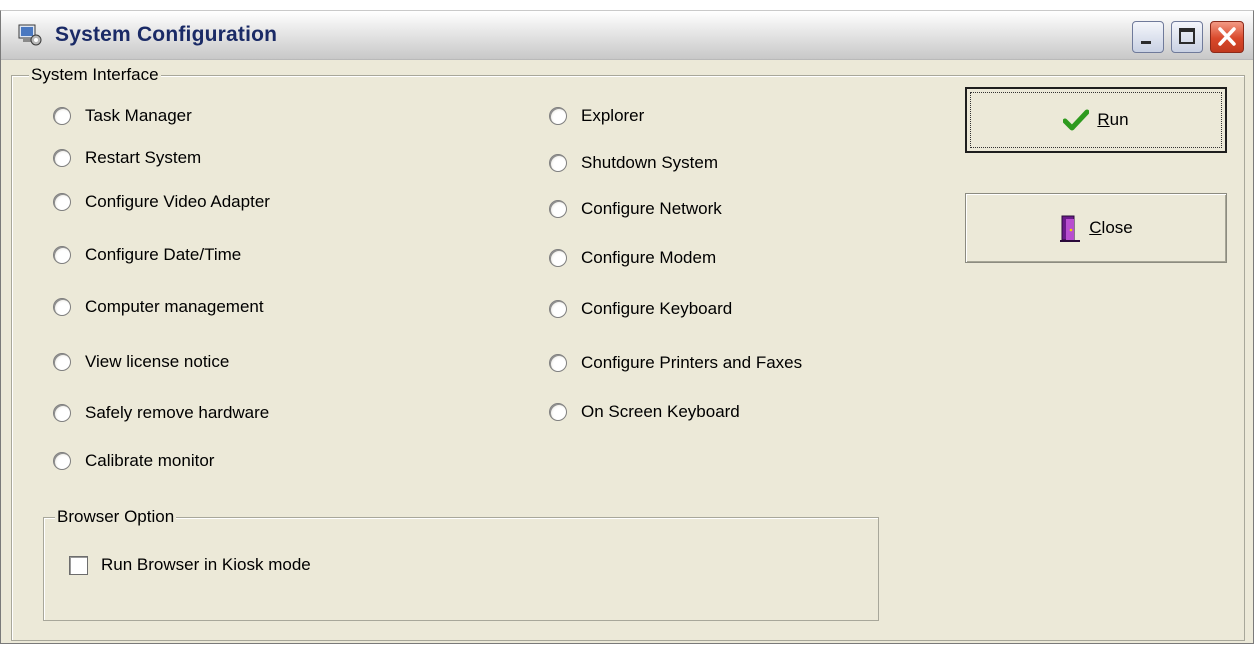 This screenshot has height=646, width=1256. I want to click on radio-task-manager: Task Manager, so click(122, 116).